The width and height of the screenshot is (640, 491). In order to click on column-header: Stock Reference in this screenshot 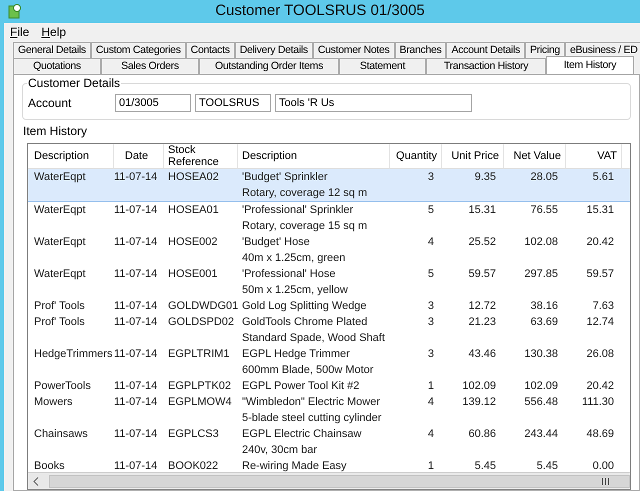, I will do `click(201, 156)`.